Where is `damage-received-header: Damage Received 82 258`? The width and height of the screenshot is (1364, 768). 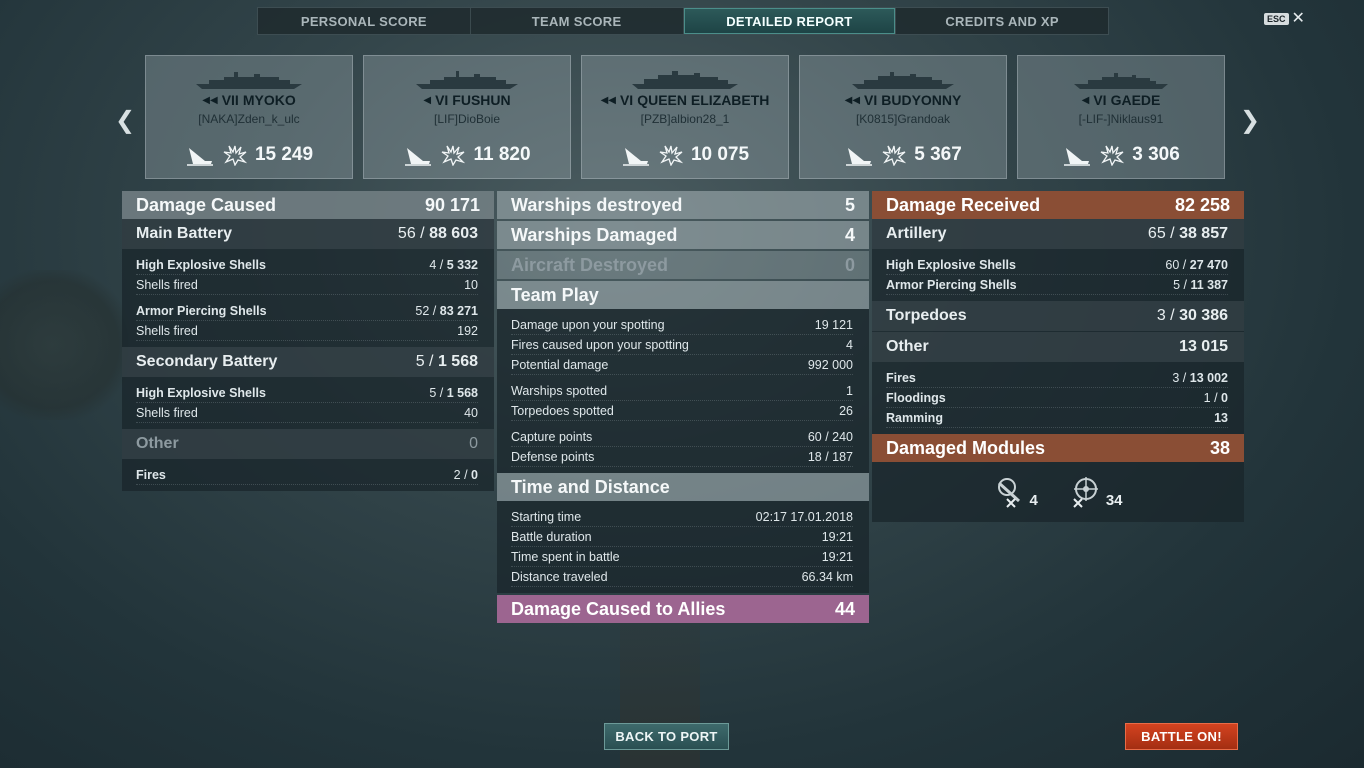
damage-received-header: Damage Received 82 258 is located at coordinates (1058, 205).